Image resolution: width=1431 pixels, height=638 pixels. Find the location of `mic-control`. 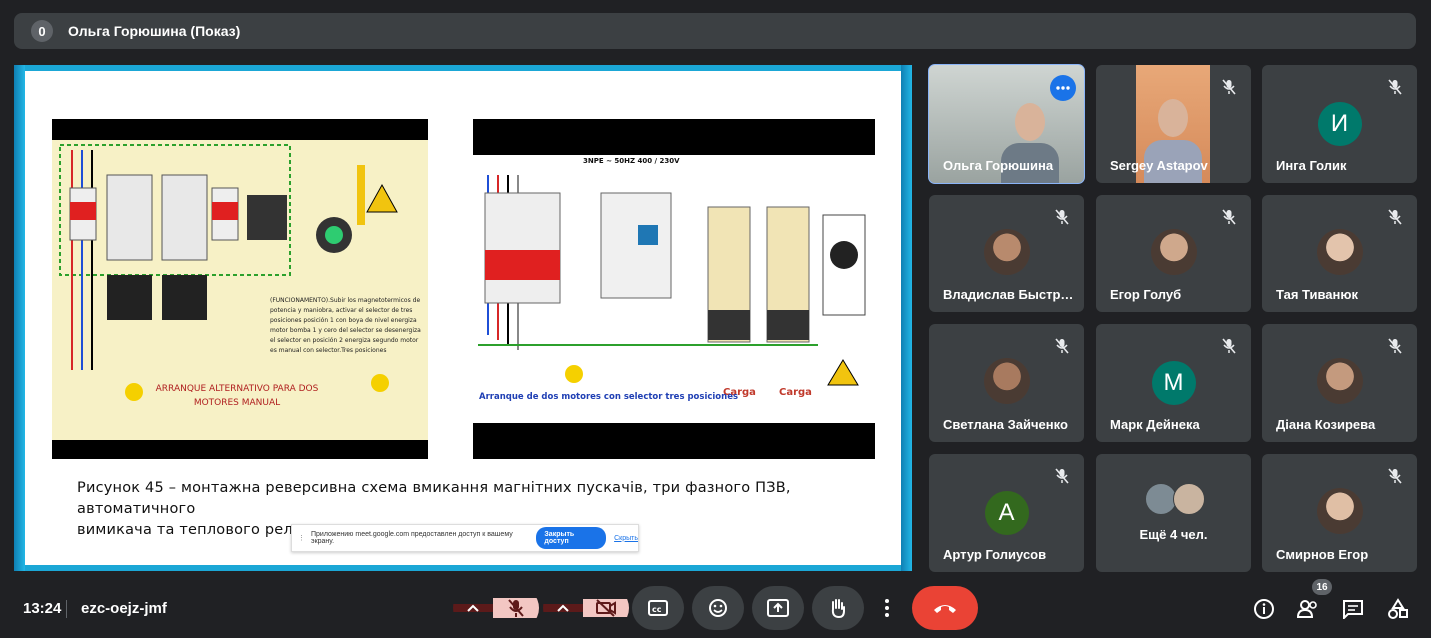

mic-control is located at coordinates (496, 608).